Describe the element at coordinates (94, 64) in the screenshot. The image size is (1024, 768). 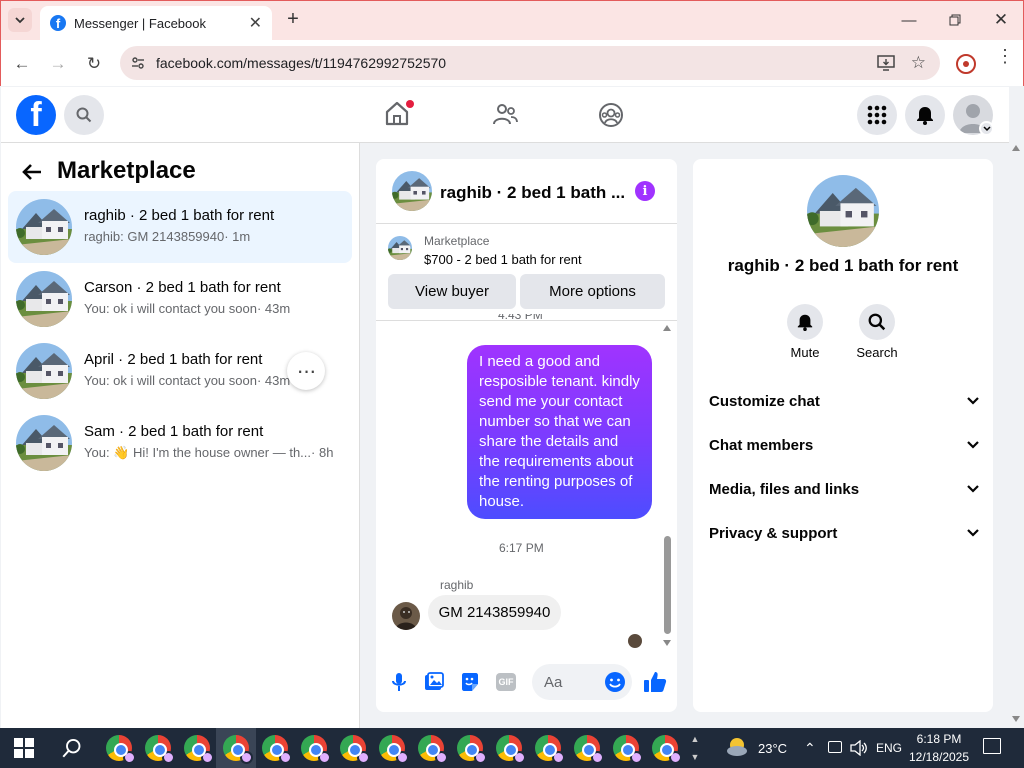
I see `reload-button: ↻` at that location.